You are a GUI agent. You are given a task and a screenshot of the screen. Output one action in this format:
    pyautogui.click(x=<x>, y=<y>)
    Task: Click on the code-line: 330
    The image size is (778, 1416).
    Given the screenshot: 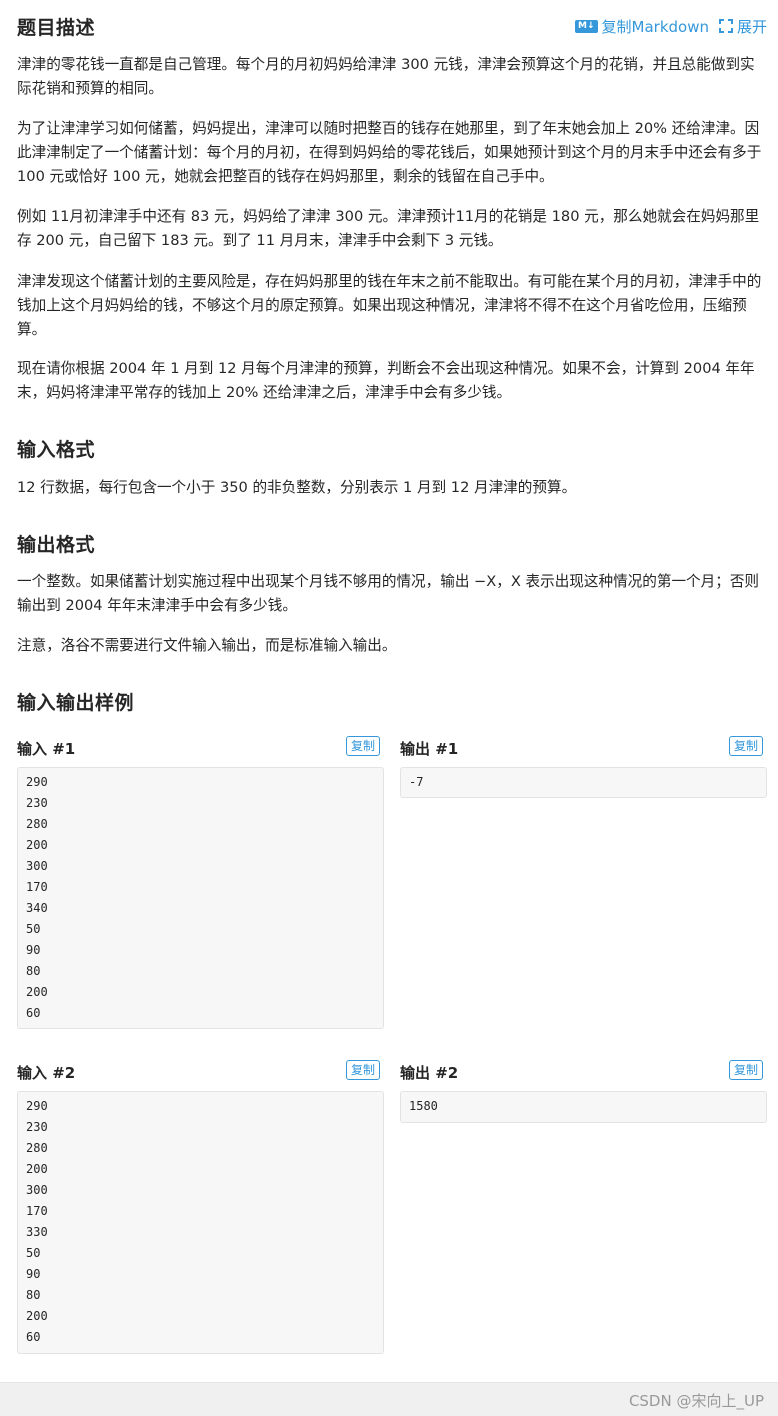 What is the action you would take?
    pyautogui.click(x=37, y=1232)
    